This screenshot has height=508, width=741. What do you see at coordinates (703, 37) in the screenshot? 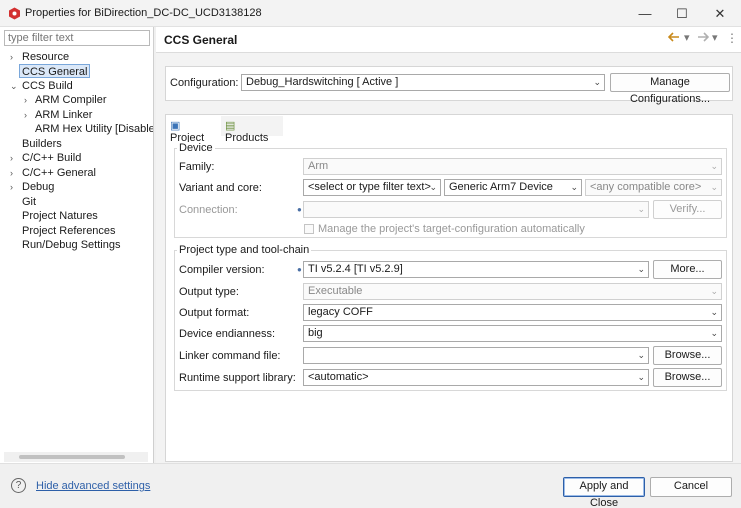
I see `forward-arrow-icon` at bounding box center [703, 37].